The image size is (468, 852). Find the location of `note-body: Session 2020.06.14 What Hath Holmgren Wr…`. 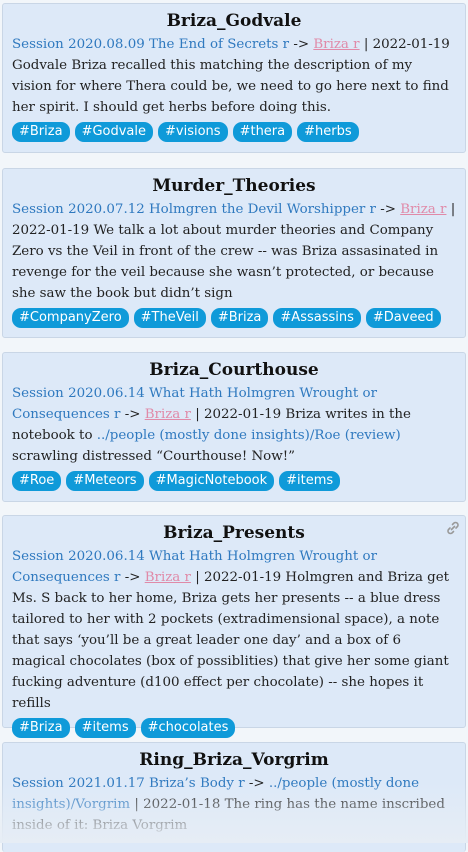

note-body: Session 2020.06.14 What Hath Holmgren Wr… is located at coordinates (234, 425).